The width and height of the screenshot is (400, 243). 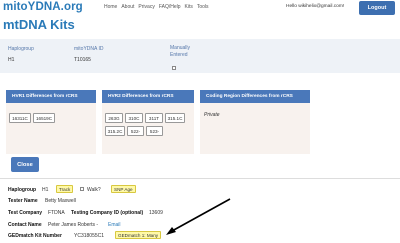 I want to click on arrow-head, so click(x=171, y=231).